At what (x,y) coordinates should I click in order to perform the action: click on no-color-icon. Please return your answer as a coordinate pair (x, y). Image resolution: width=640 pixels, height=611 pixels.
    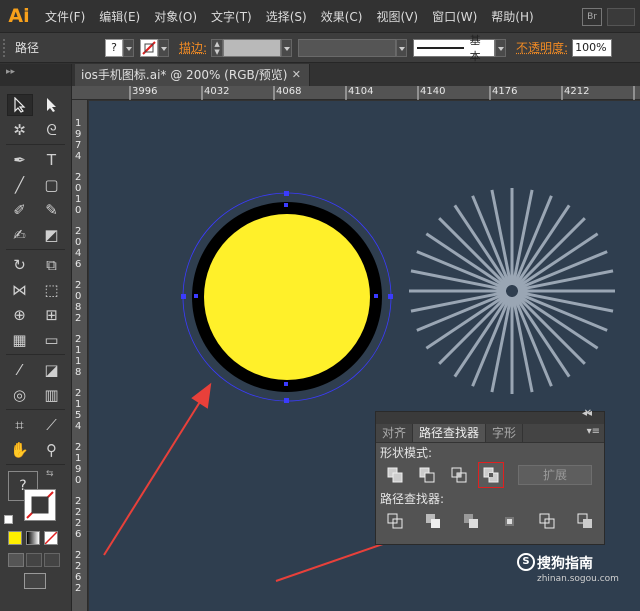
    Looking at the image, I should click on (40, 505).